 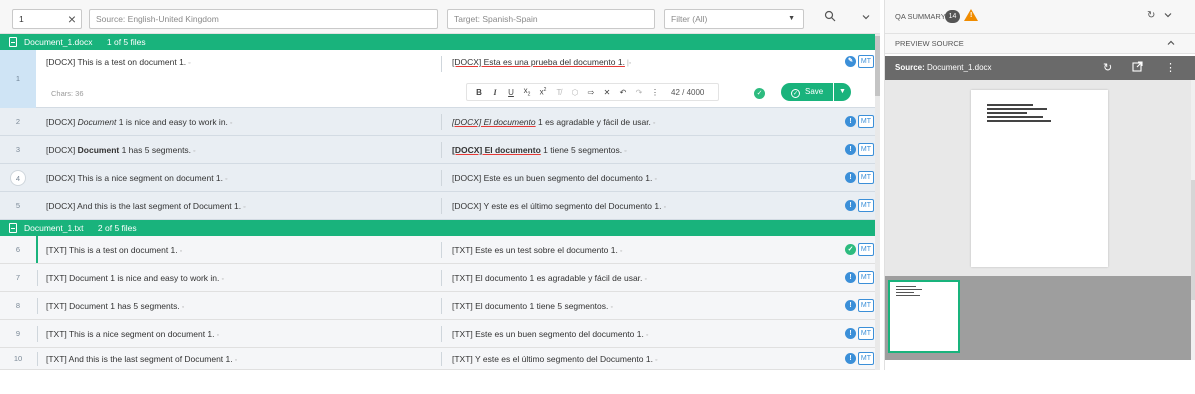 I want to click on italic-button: I, so click(x=495, y=92).